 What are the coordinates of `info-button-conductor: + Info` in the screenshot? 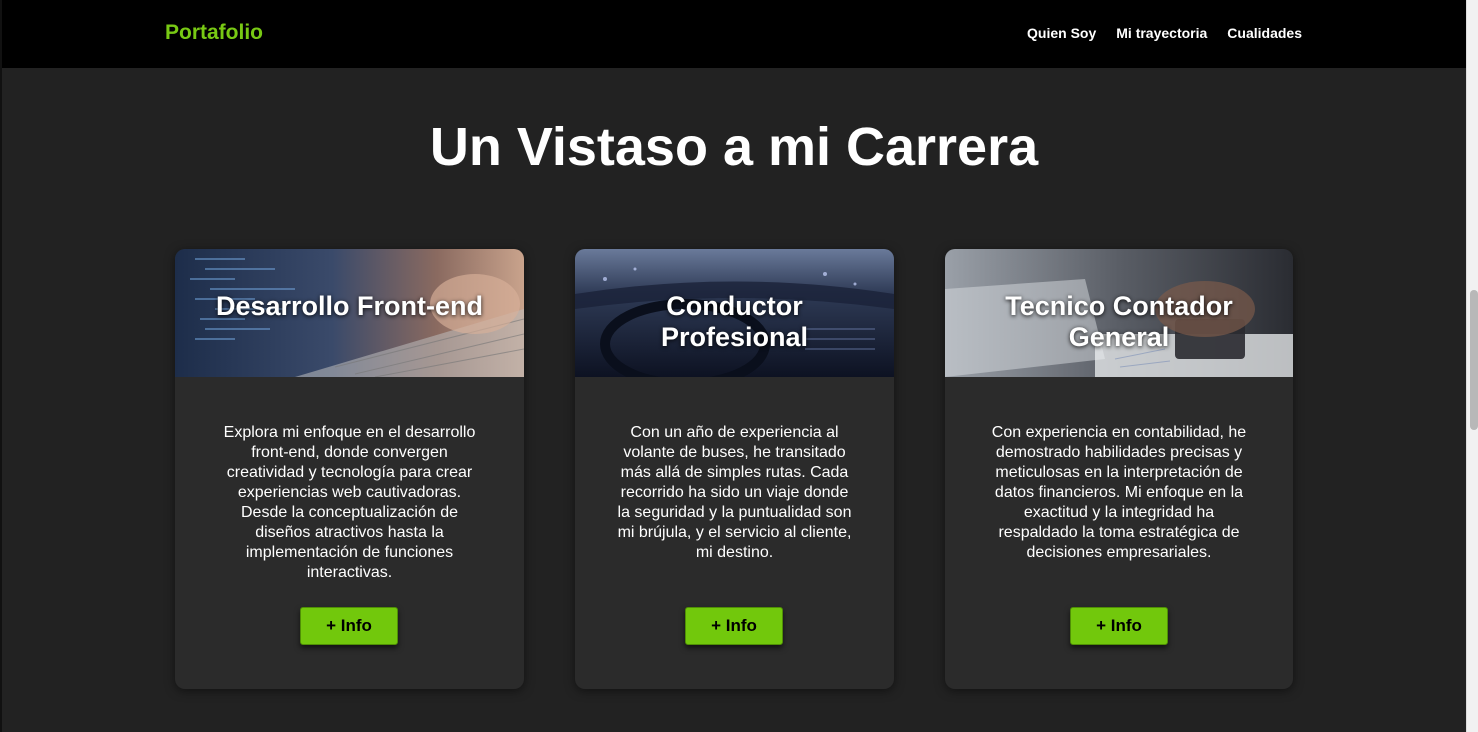 It's located at (734, 626).